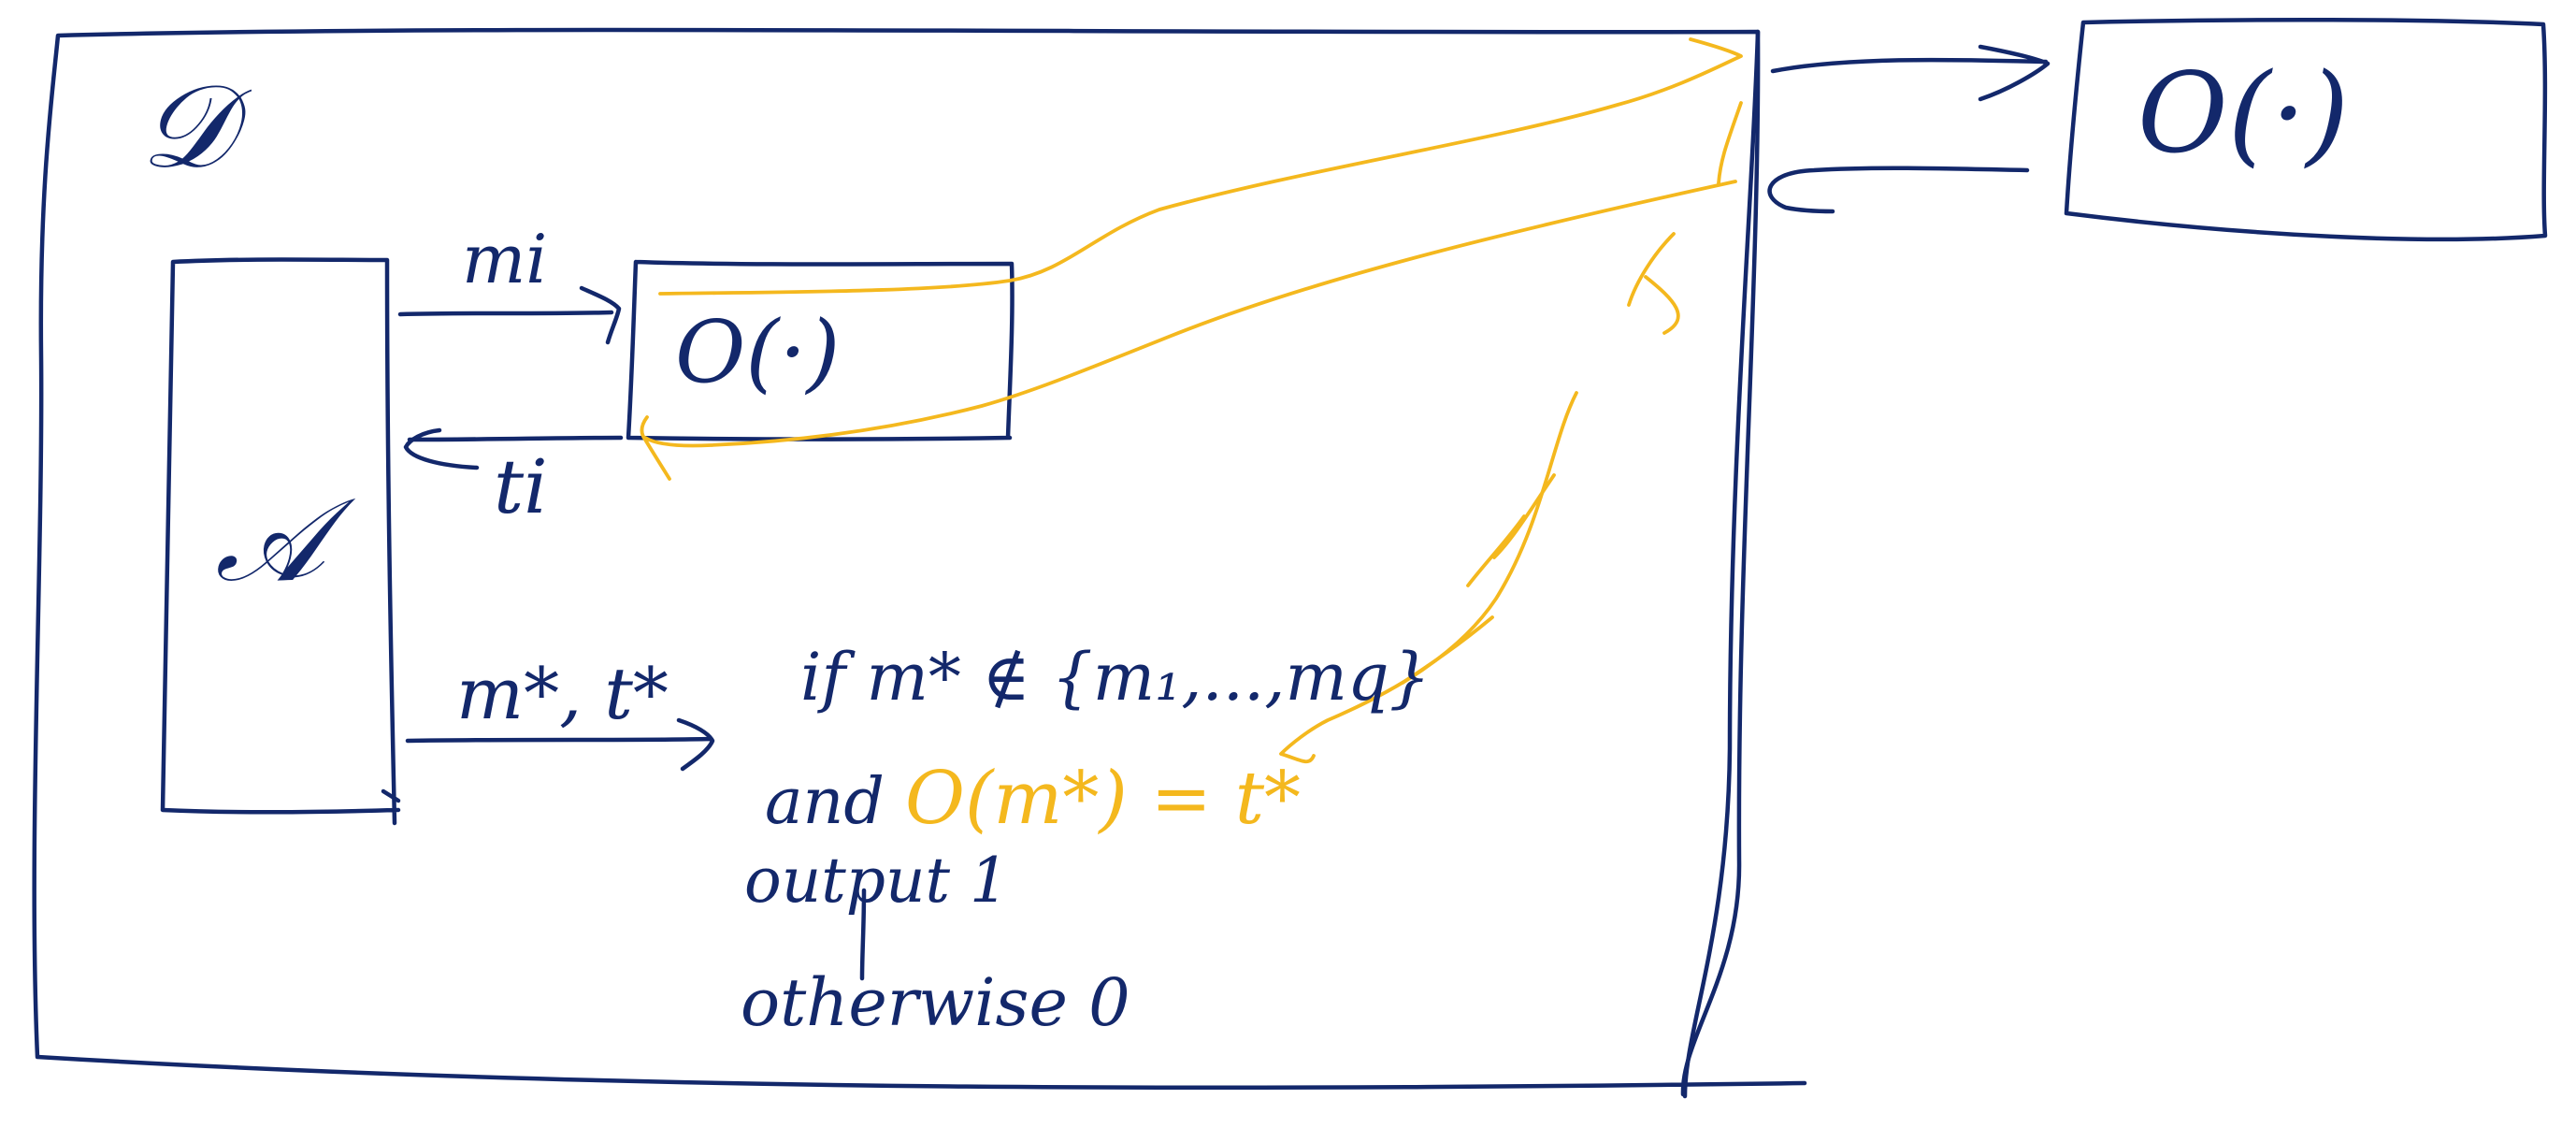 The image size is (2576, 1128). What do you see at coordinates (758, 352) in the screenshot?
I see `inner-oracle-label: O(·)` at bounding box center [758, 352].